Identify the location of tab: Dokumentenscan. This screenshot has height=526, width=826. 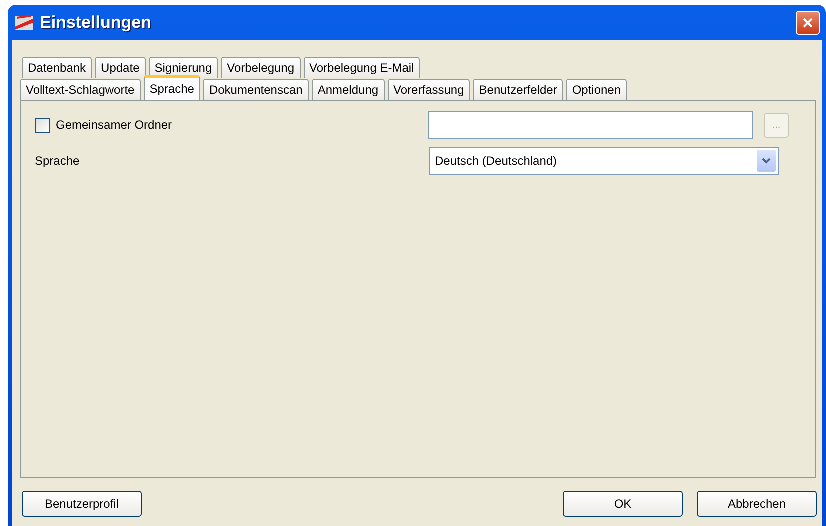
(256, 89).